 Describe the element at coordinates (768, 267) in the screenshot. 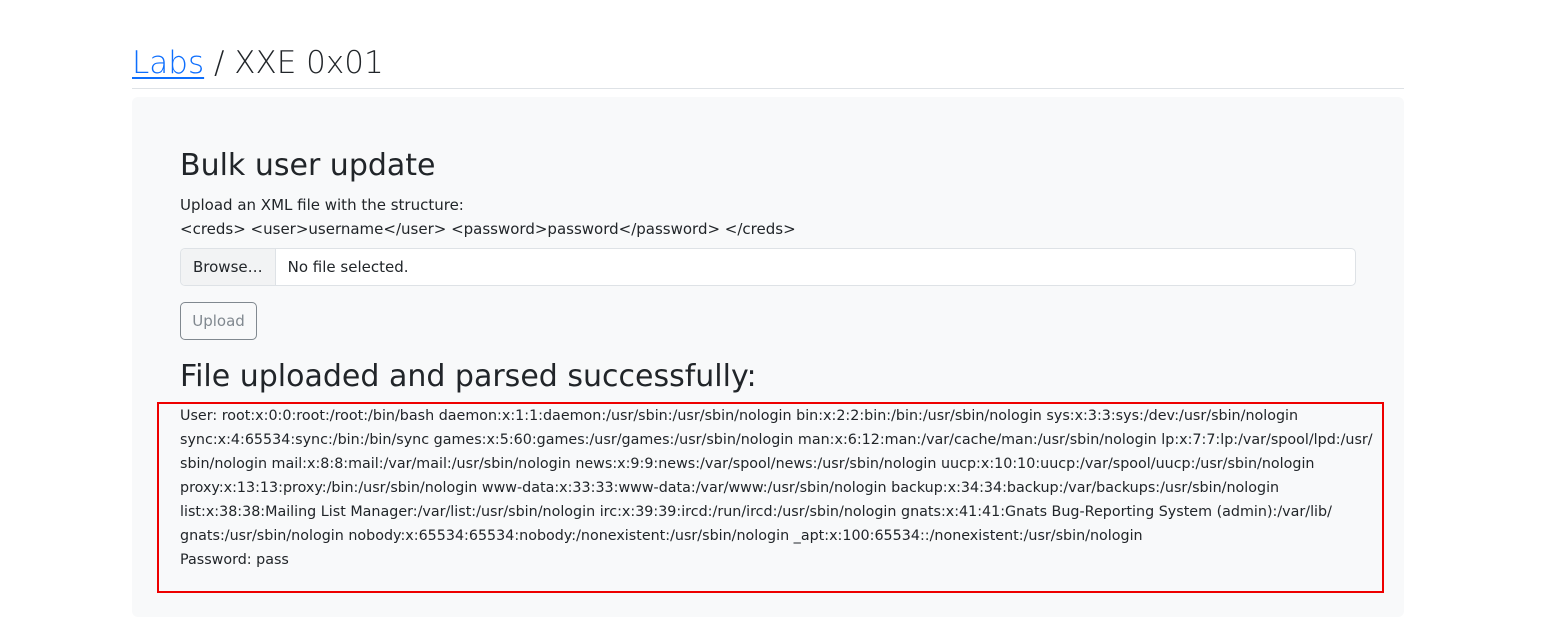

I see `file-input: Browse… No file selected.` at that location.